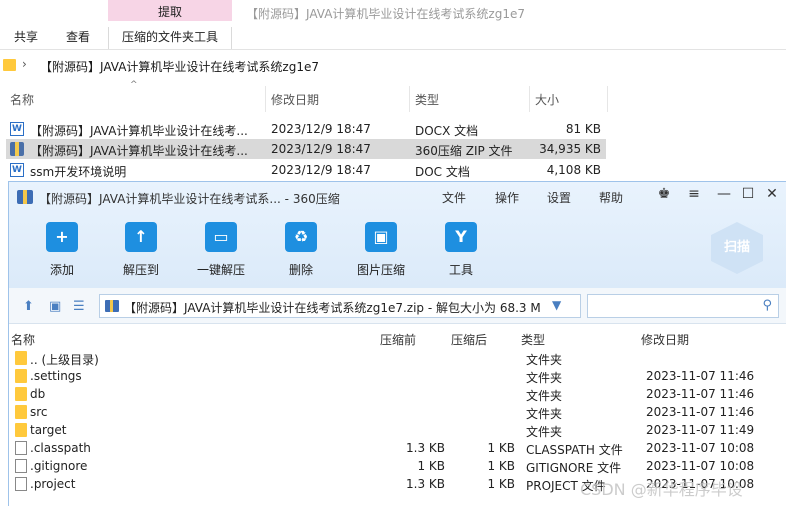 The height and width of the screenshot is (506, 786). What do you see at coordinates (683, 306) in the screenshot?
I see `search-input: ⚲` at bounding box center [683, 306].